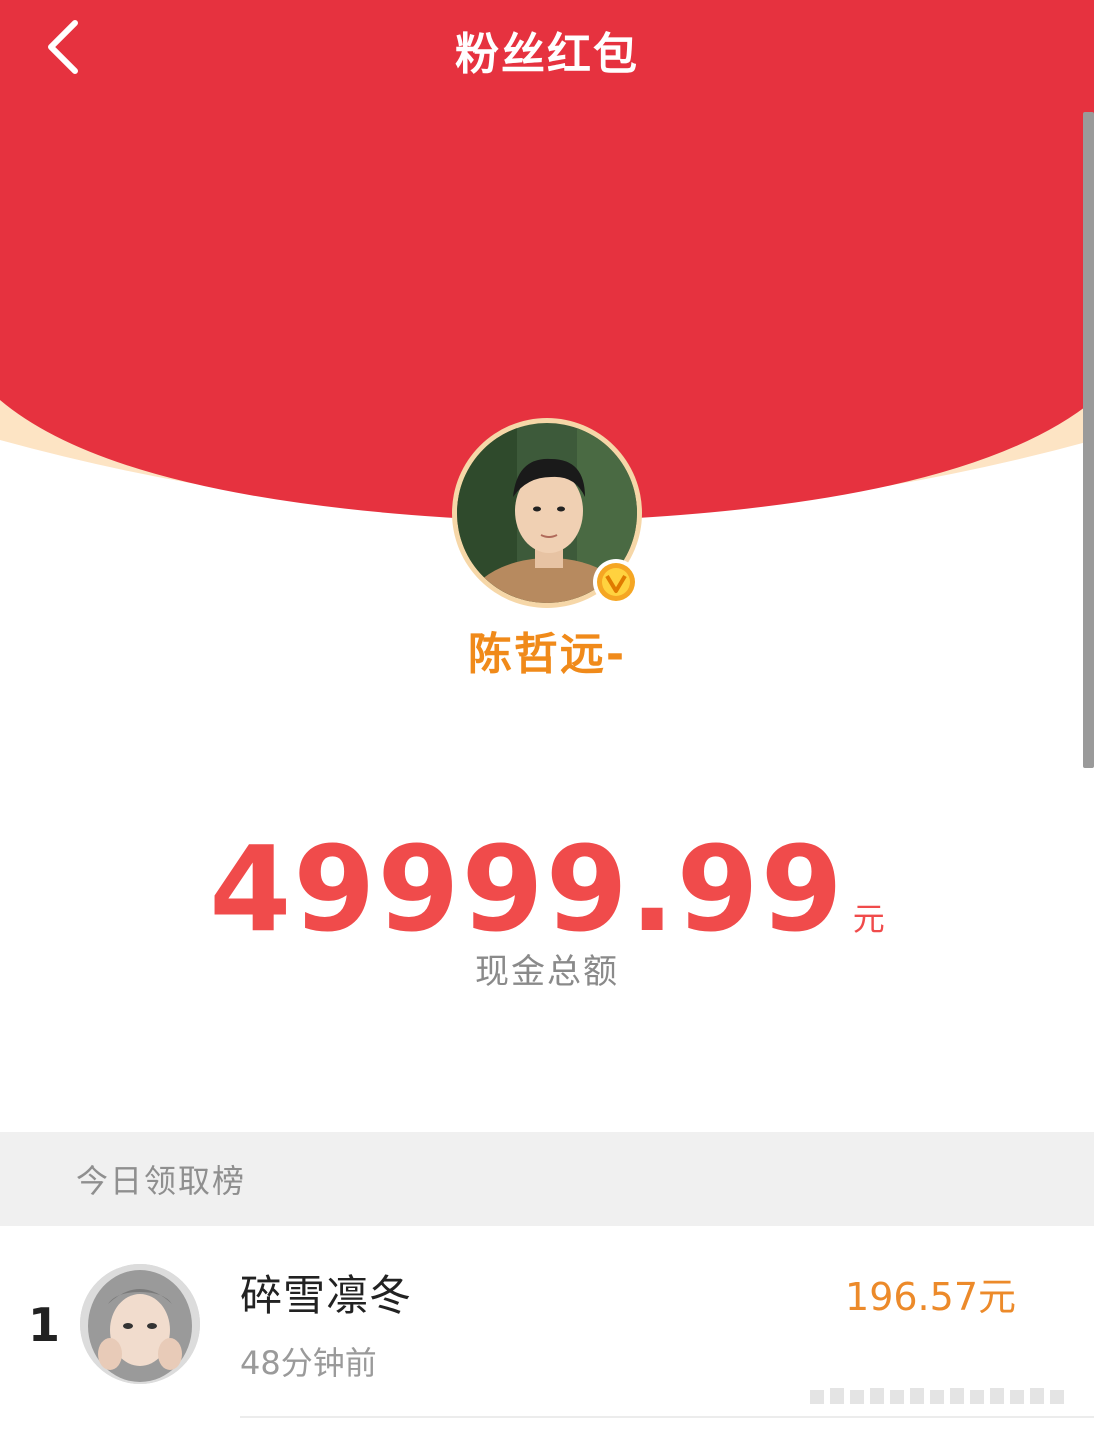 Image resolution: width=1094 pixels, height=1430 pixels. What do you see at coordinates (547, 972) in the screenshot?
I see `total-amount-label: 现金总额` at bounding box center [547, 972].